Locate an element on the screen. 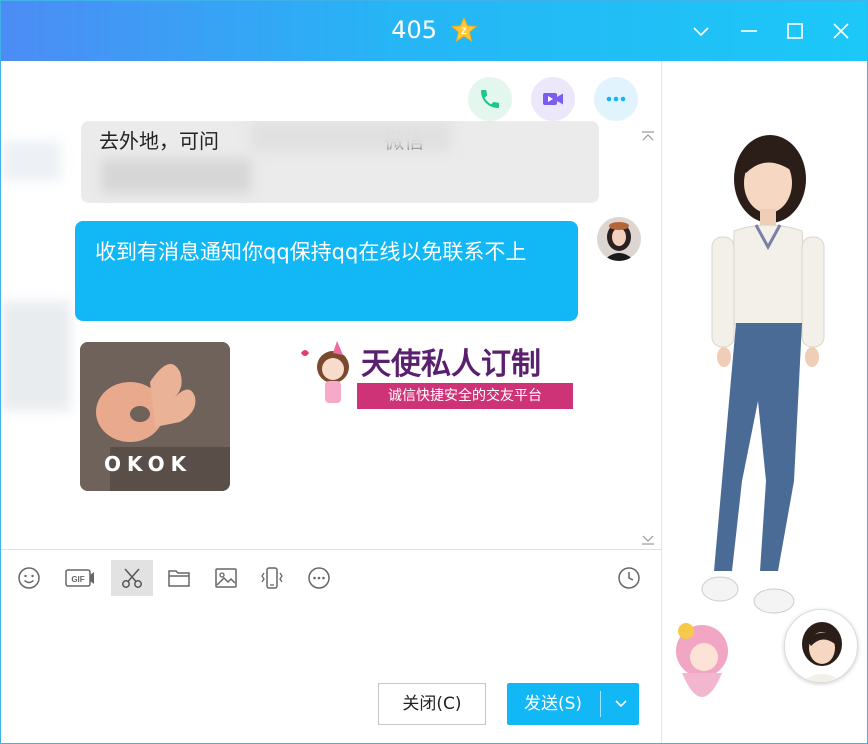 The width and height of the screenshot is (868, 744). more-options-button is located at coordinates (616, 99).